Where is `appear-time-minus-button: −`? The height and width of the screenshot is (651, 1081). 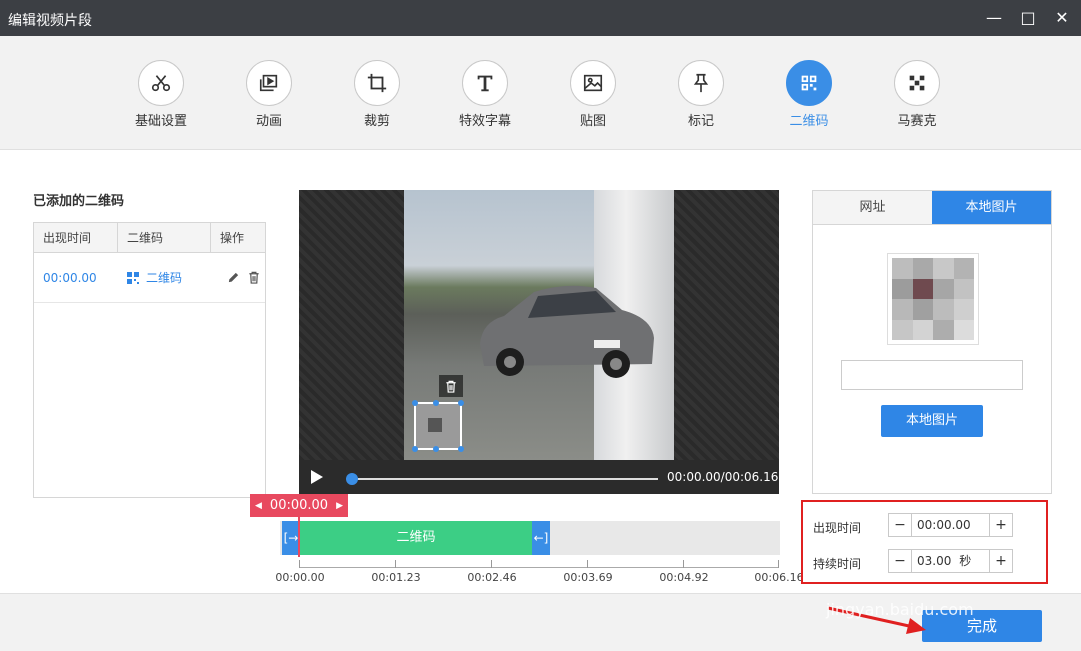 appear-time-minus-button: − is located at coordinates (900, 525).